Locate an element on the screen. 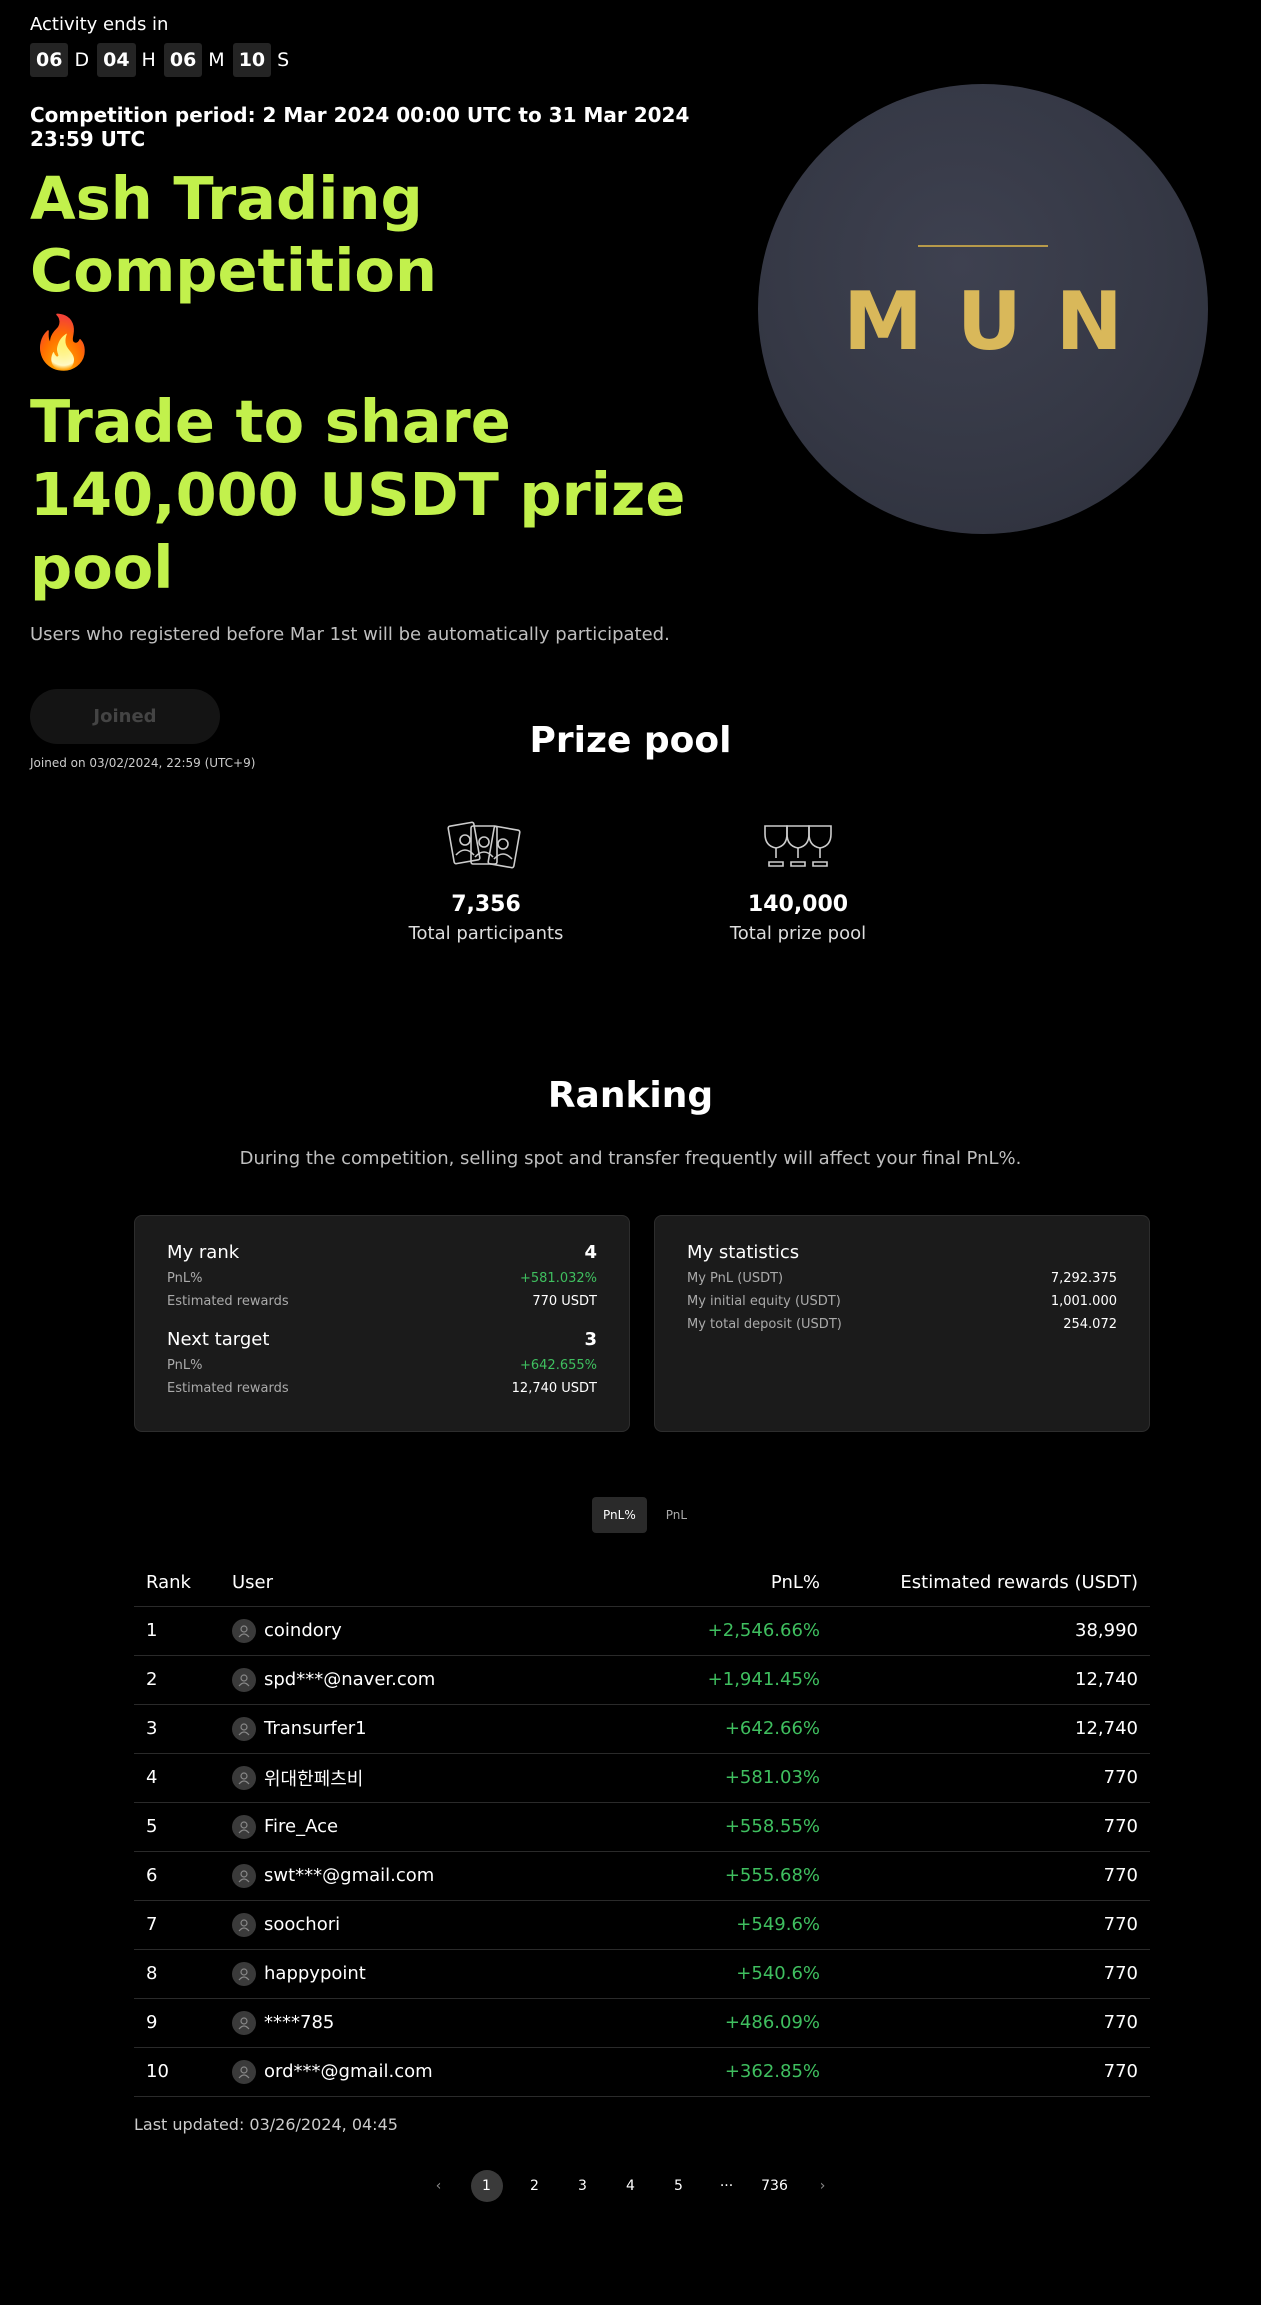 The width and height of the screenshot is (1261, 2305). table-header-row: Rank User PnL% Estimated rewards (USDT) is located at coordinates (642, 1583).